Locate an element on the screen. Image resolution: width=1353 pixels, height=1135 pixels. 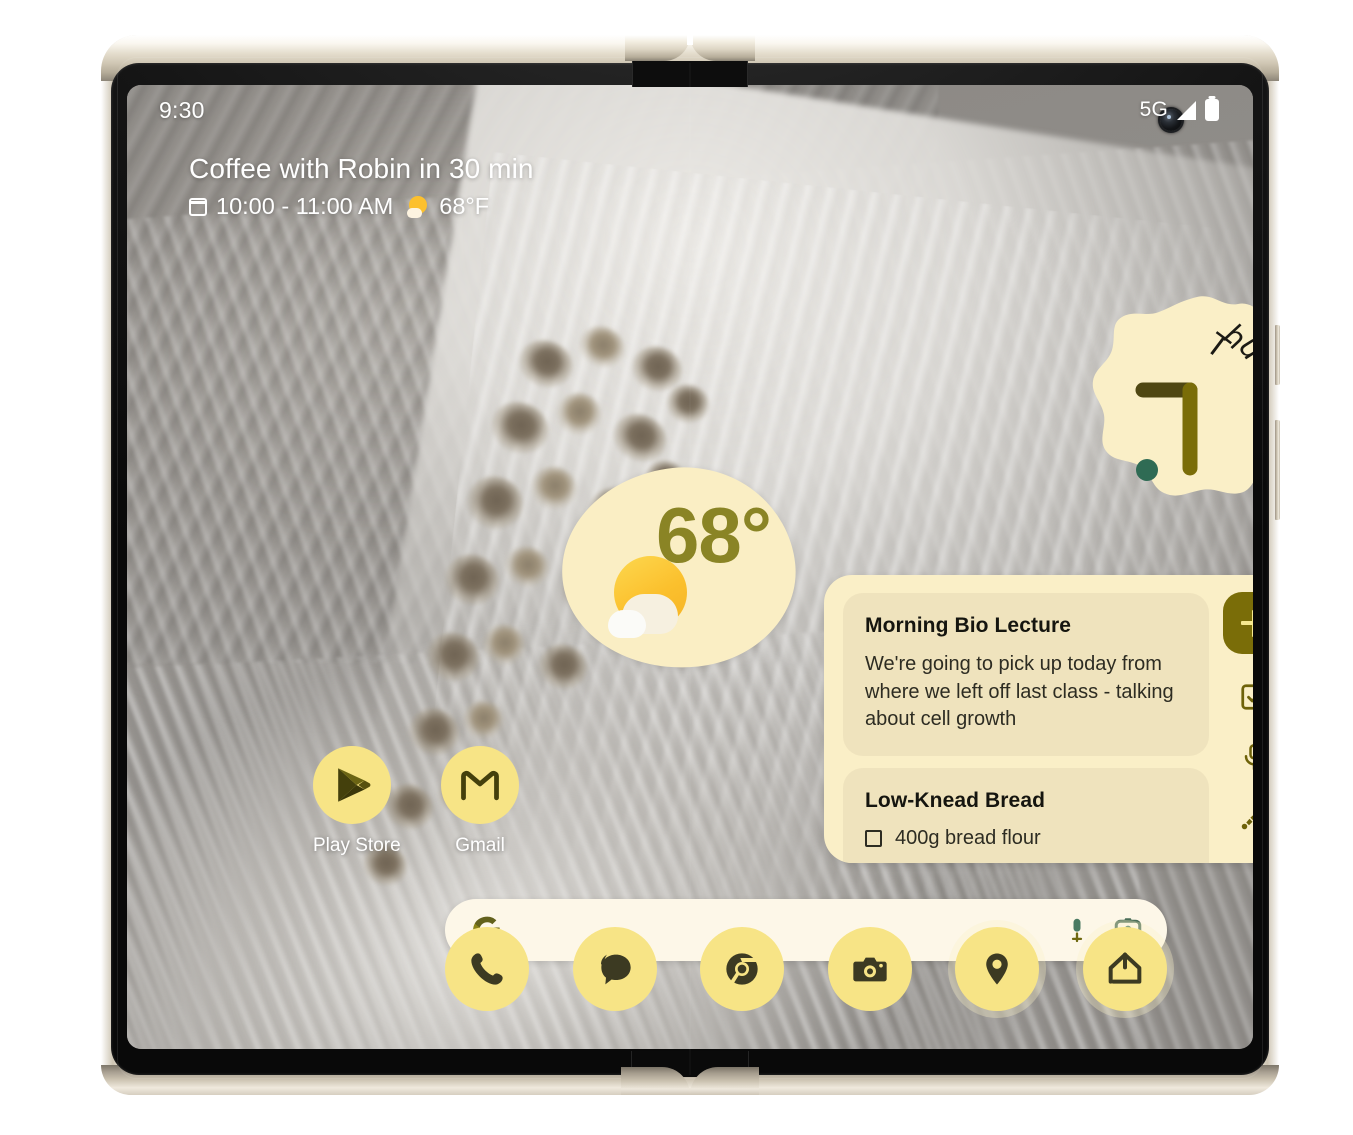
checkbox-checked-icon is located at coordinates (1247, 697).